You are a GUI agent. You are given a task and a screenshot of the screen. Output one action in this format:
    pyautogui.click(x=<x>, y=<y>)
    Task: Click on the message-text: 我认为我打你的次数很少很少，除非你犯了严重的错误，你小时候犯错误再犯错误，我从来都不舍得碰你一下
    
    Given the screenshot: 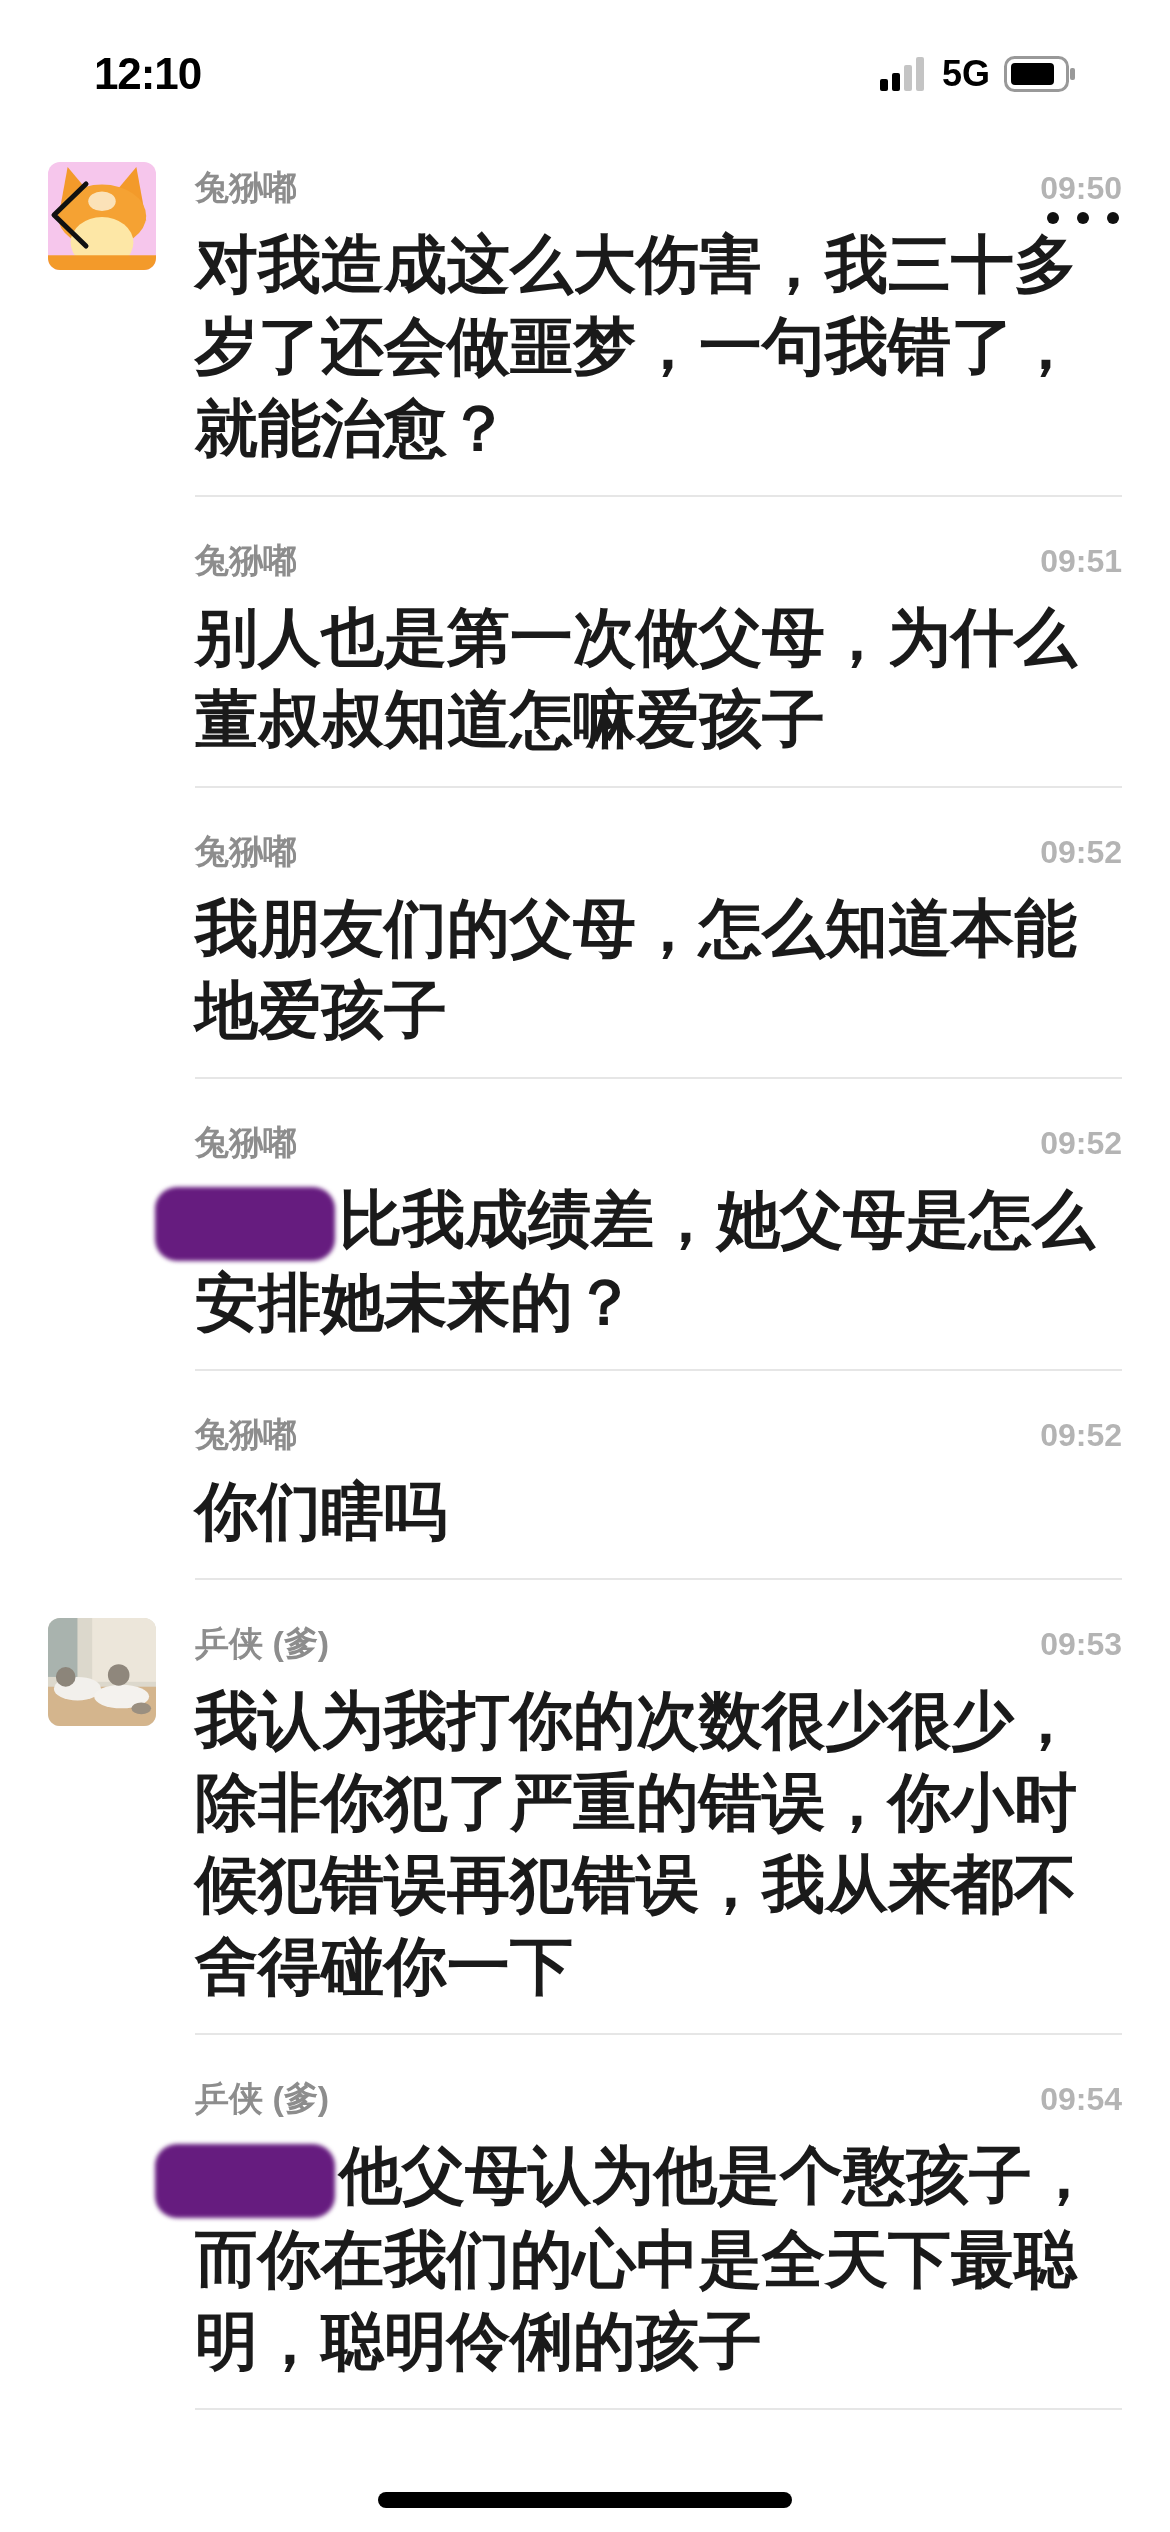 What is the action you would take?
    pyautogui.click(x=636, y=1844)
    